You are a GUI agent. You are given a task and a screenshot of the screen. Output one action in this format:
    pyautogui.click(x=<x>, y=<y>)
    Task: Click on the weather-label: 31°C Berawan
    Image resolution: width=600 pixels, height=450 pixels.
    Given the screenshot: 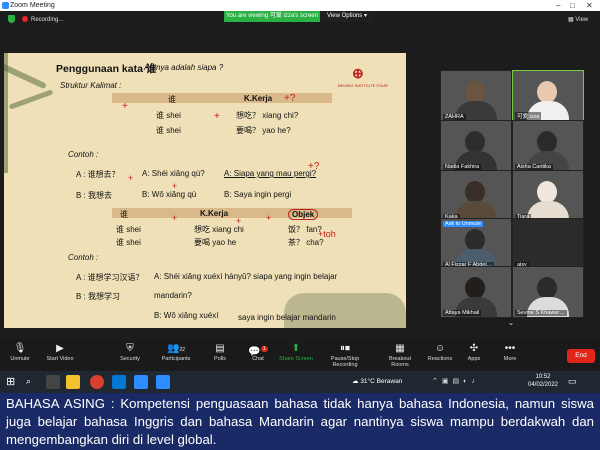 What is the action you would take?
    pyautogui.click(x=381, y=381)
    